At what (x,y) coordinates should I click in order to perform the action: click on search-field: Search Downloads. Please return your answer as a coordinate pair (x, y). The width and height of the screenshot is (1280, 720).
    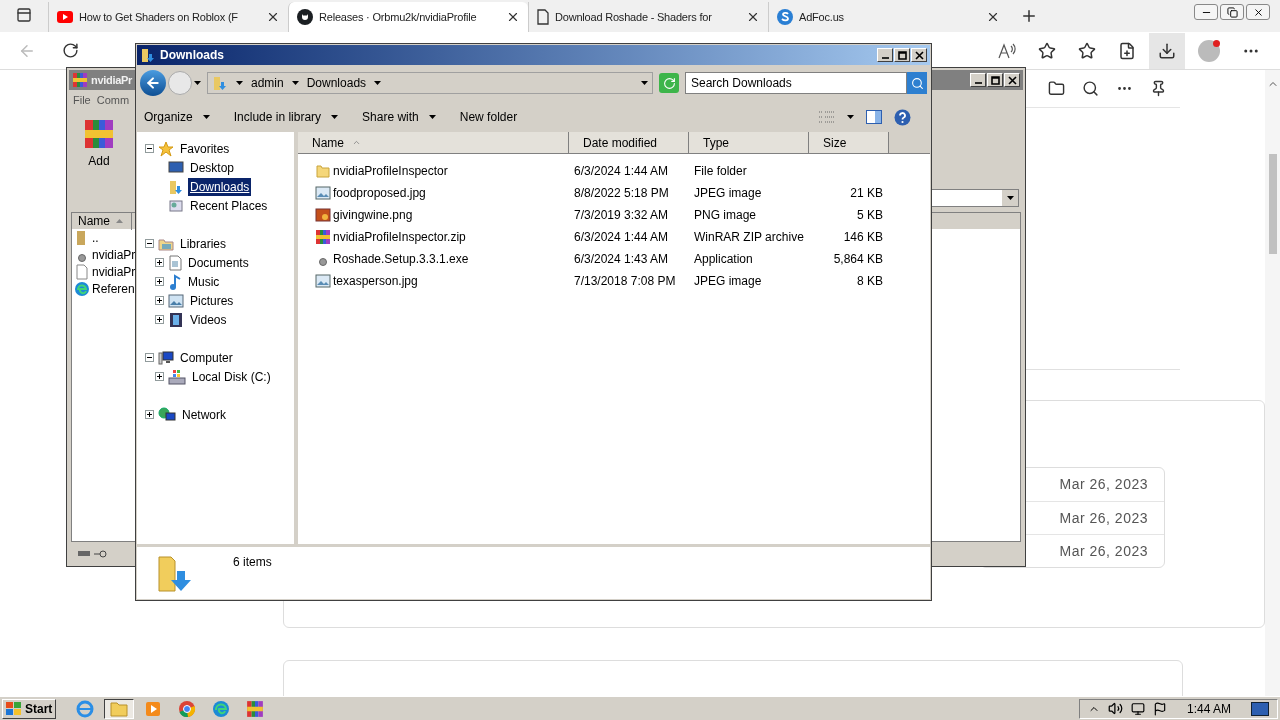
    Looking at the image, I should click on (796, 83).